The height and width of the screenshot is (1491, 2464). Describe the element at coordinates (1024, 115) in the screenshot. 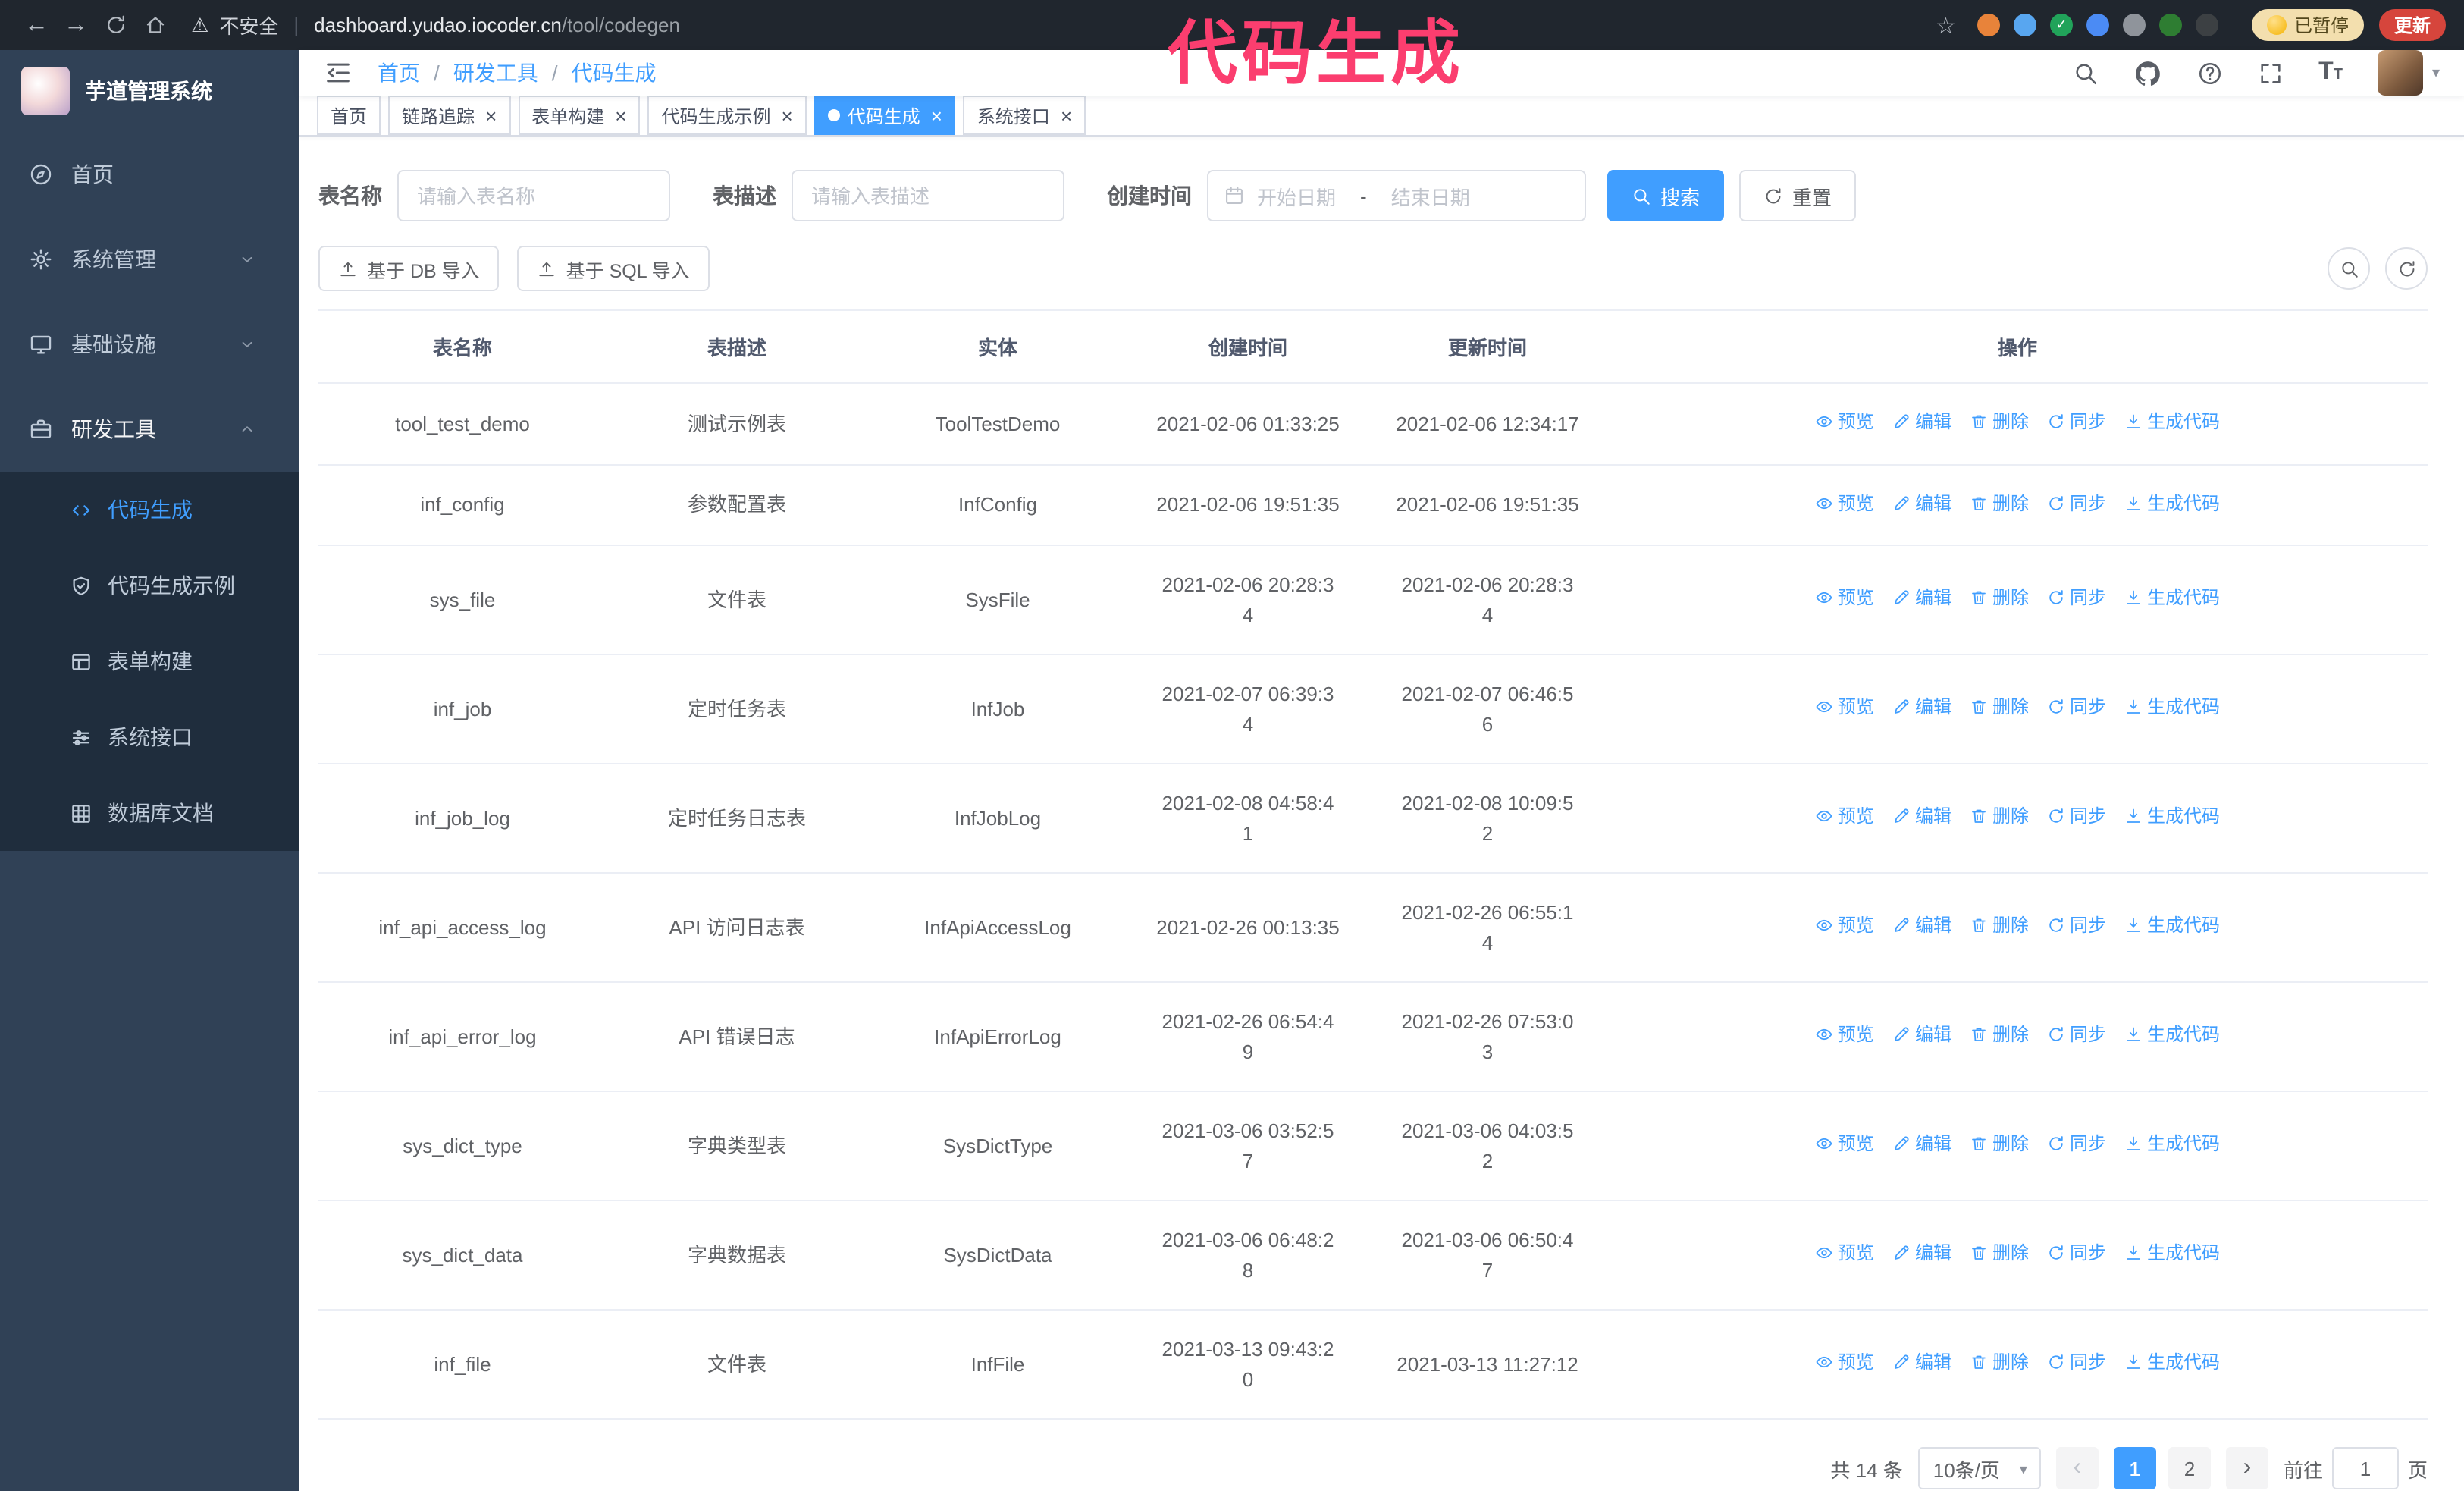

I see `tab-5: 系统接口 ×` at that location.